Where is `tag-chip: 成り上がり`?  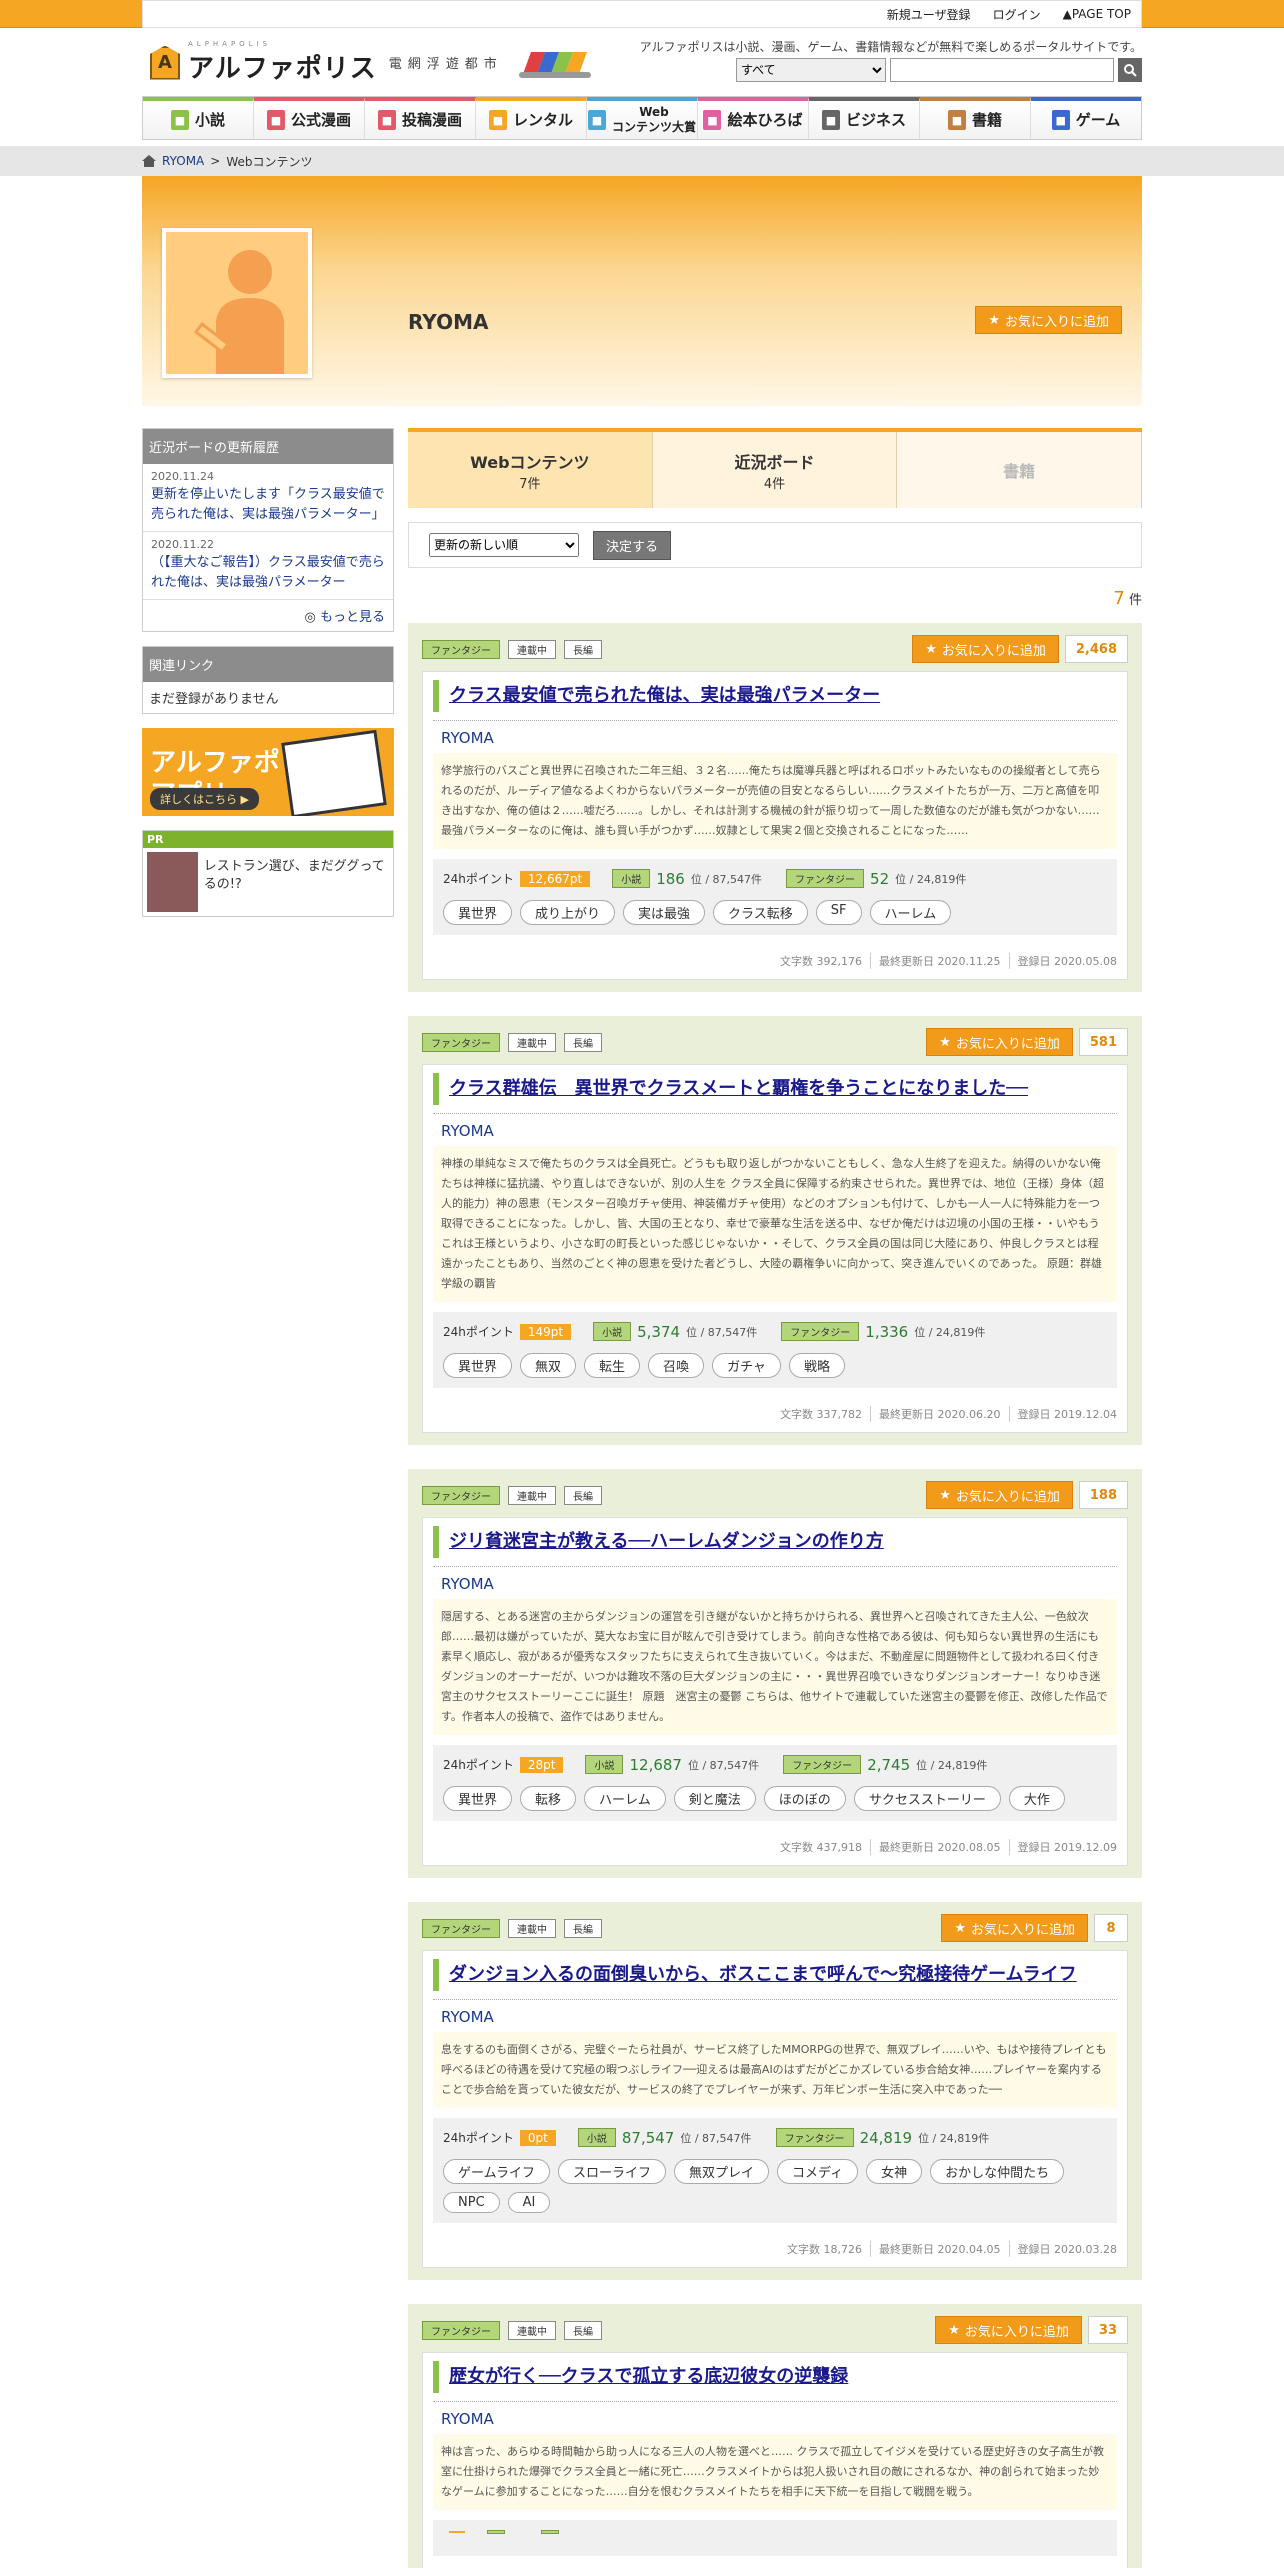 tag-chip: 成り上がり is located at coordinates (568, 912).